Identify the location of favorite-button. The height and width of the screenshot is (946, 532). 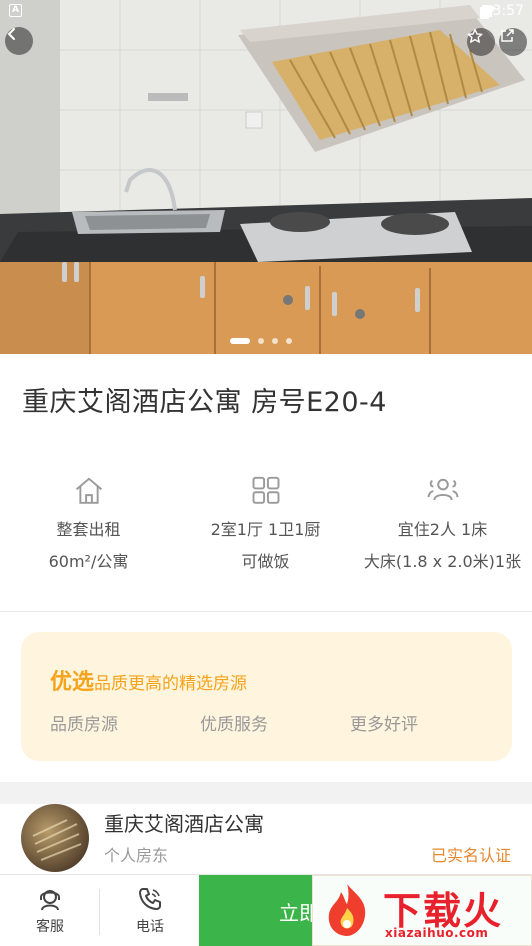
(481, 42).